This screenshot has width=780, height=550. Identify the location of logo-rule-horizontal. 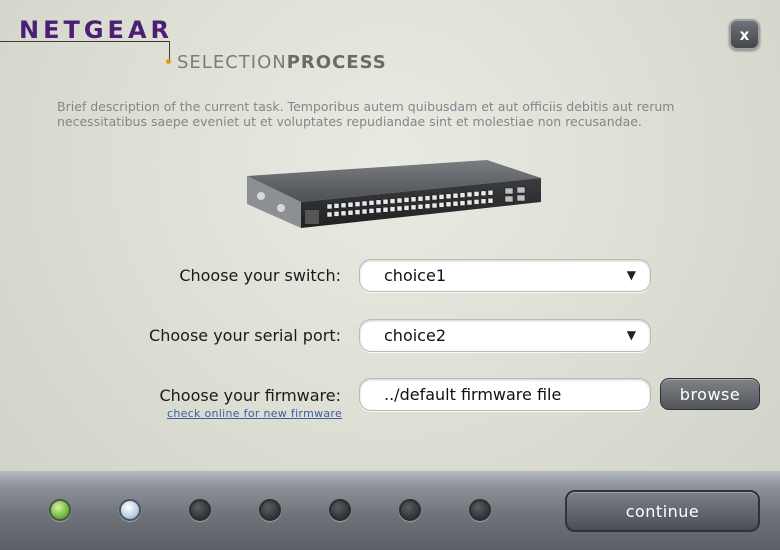
(85, 41).